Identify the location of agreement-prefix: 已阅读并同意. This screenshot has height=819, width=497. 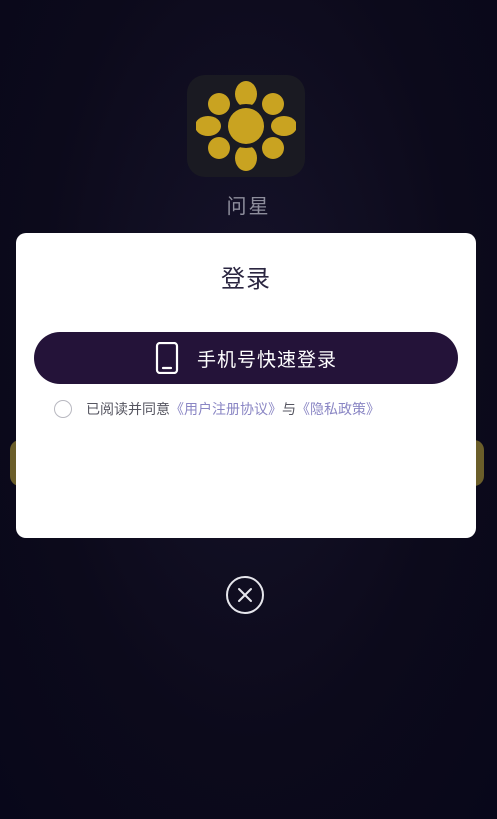
(128, 410).